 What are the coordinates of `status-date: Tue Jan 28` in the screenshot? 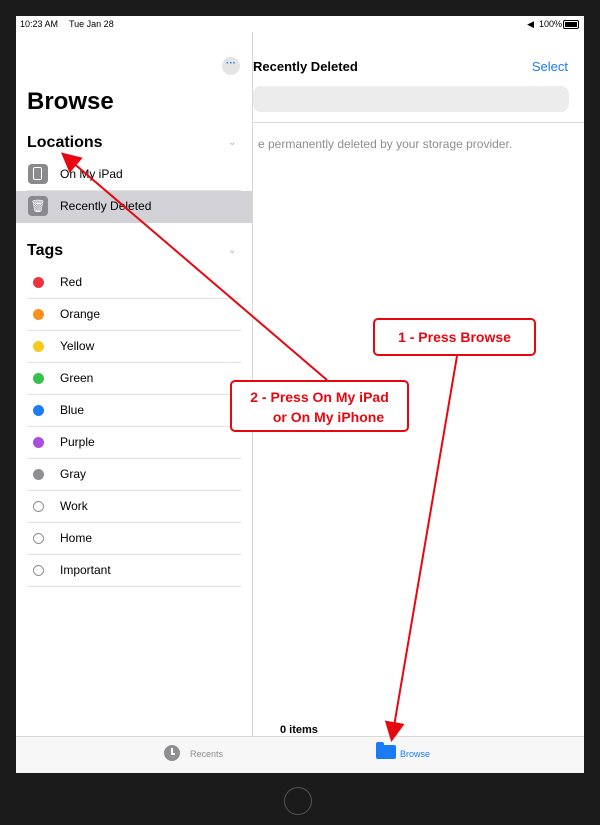 It's located at (91, 24).